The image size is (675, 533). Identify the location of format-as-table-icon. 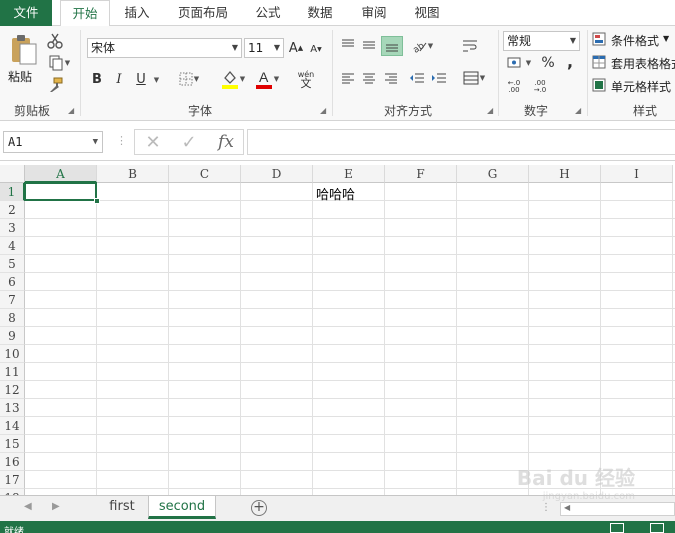
(599, 62).